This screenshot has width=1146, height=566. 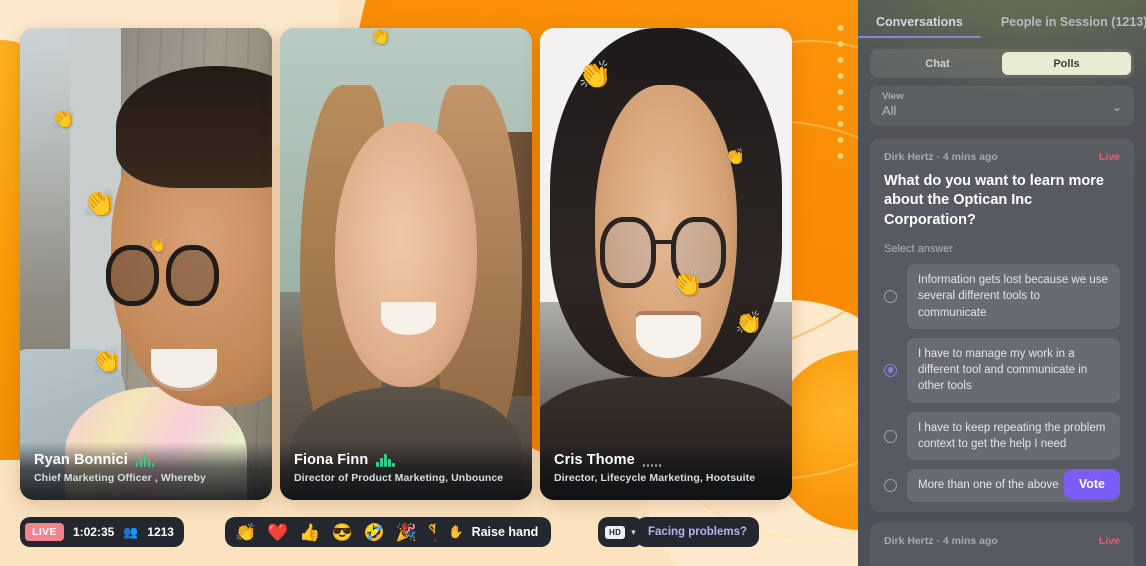 What do you see at coordinates (1002, 106) in the screenshot?
I see `view-filter-select: View All ⌄` at bounding box center [1002, 106].